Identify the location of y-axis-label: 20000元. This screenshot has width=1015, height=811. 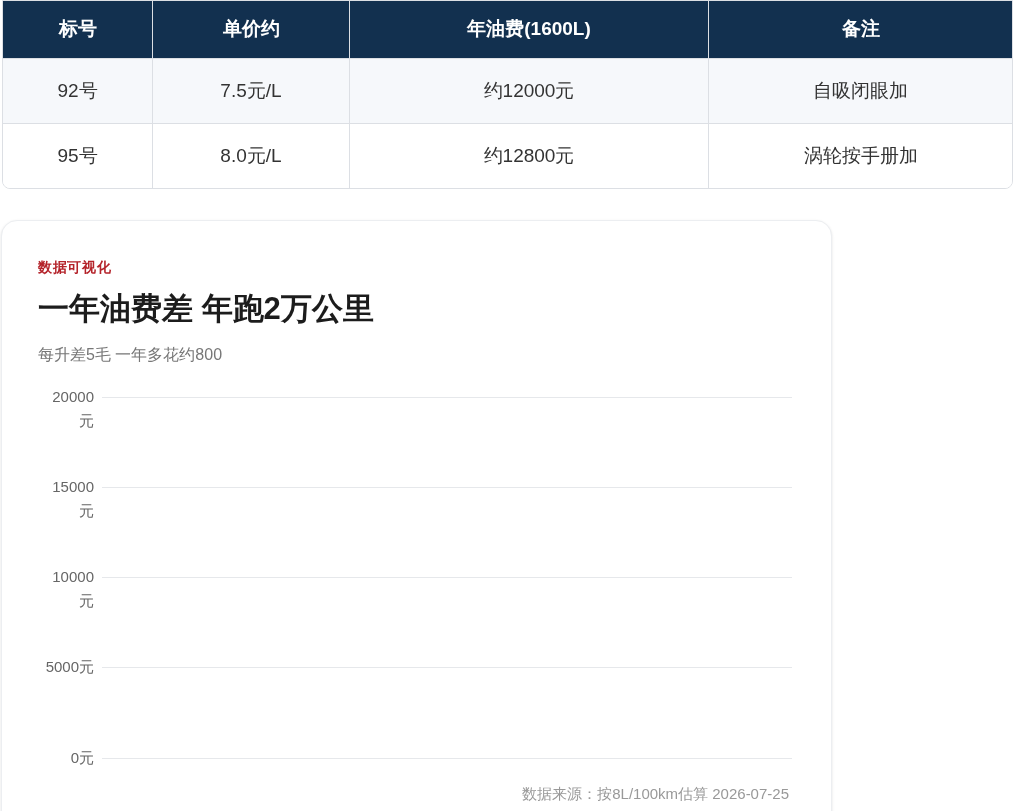
(72, 408).